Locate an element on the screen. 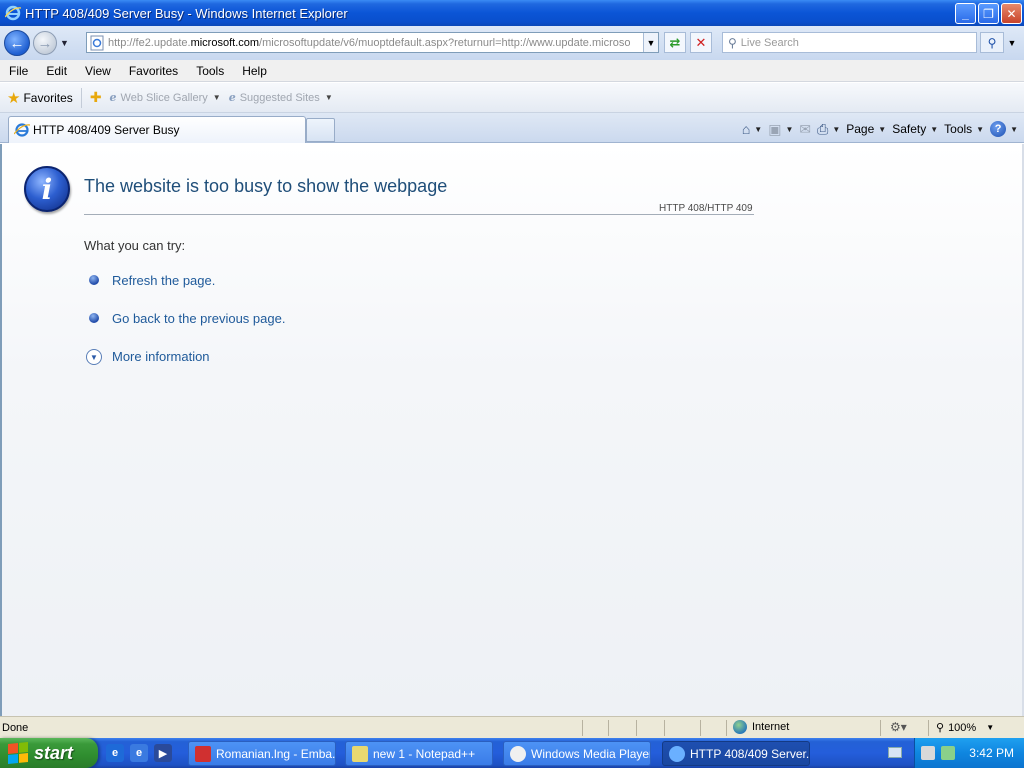 Image resolution: width=1024 pixels, height=768 pixels. back-arrow-icon: ← is located at coordinates (17, 43).